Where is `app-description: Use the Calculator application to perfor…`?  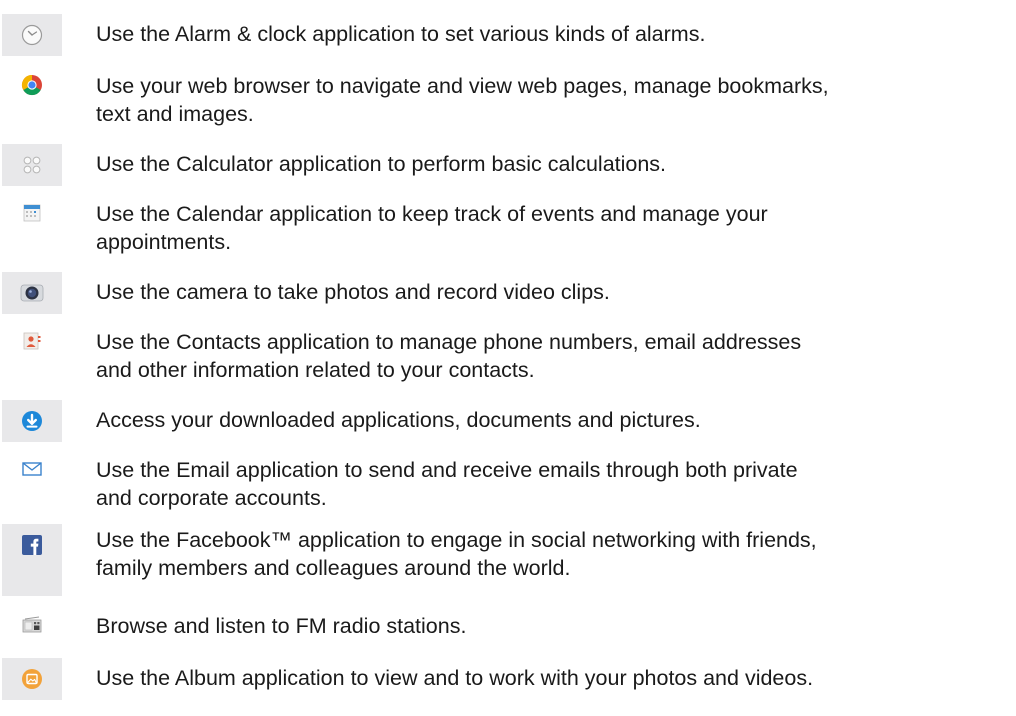
app-description: Use the Calculator application to perfor… is located at coordinates (381, 164).